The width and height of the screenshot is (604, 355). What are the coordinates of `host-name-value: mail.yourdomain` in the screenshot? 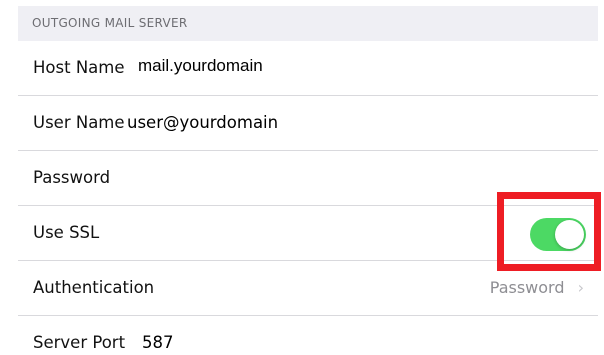 It's located at (200, 66).